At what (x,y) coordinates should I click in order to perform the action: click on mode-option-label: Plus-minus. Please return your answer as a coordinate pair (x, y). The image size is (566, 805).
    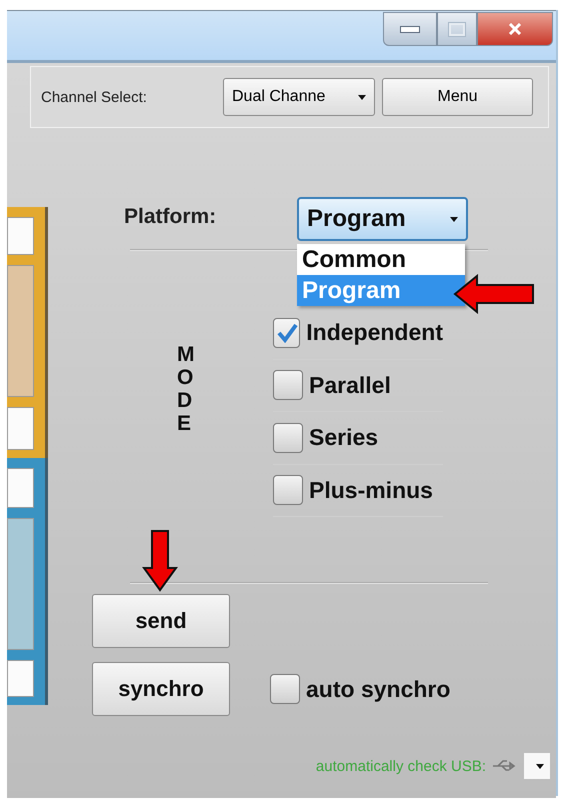
    Looking at the image, I should click on (371, 490).